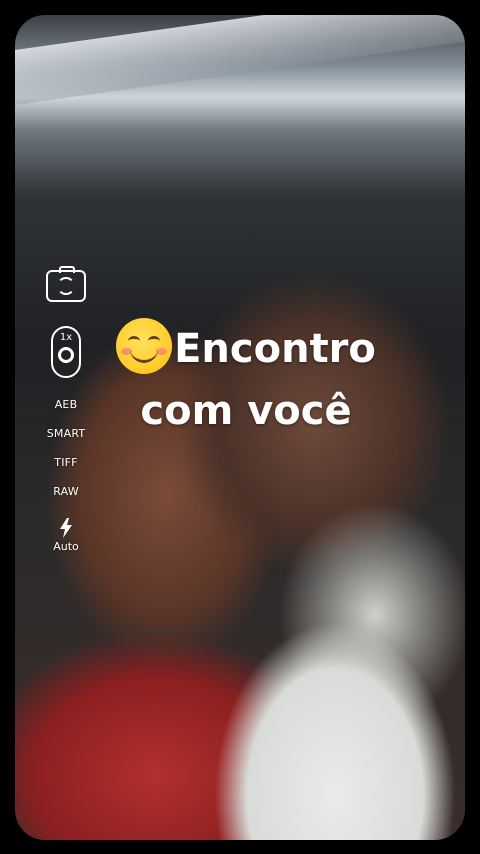 The image size is (480, 854). What do you see at coordinates (66, 546) in the screenshot?
I see `flash-mode-label: Auto` at bounding box center [66, 546].